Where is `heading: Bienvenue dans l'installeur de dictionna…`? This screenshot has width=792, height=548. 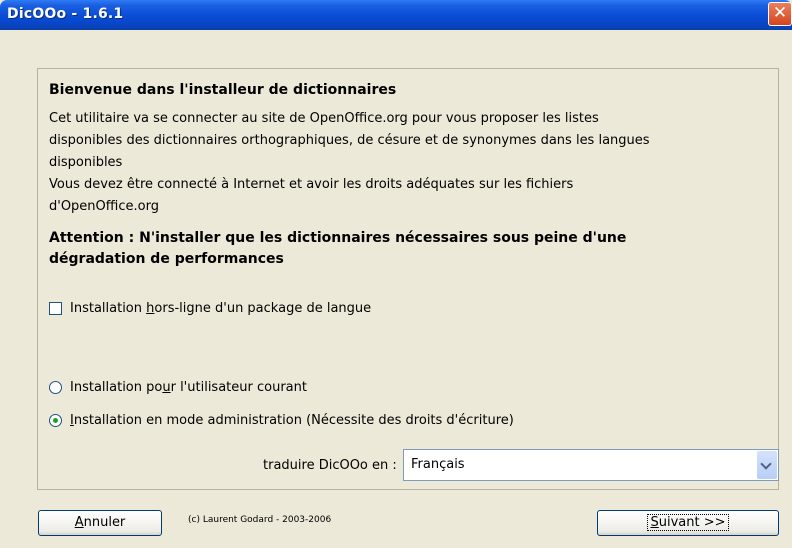 heading: Bienvenue dans l'installeur de dictionna… is located at coordinates (223, 90).